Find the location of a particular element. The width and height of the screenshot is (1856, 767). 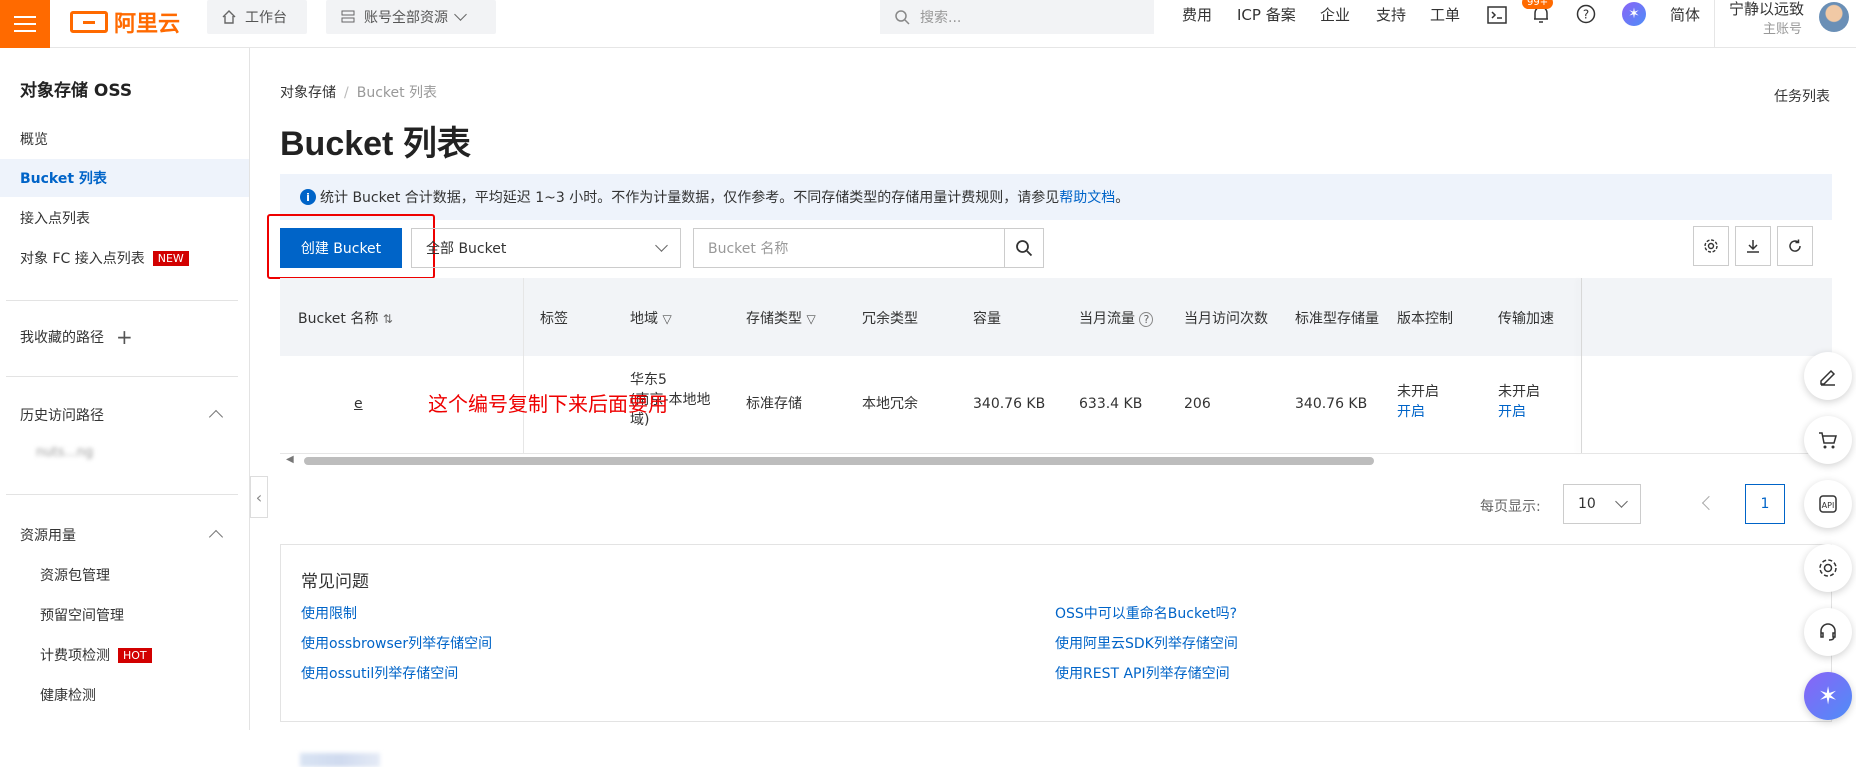

faq-title: 常见问题 is located at coordinates (335, 582).